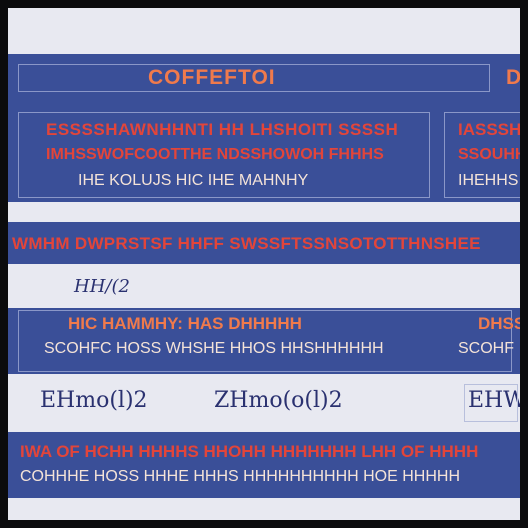 The width and height of the screenshot is (528, 528). I want to click on block1-line1: ESSSSHAWNHHNTI HH LHSHOITI SSSSH, so click(222, 129).